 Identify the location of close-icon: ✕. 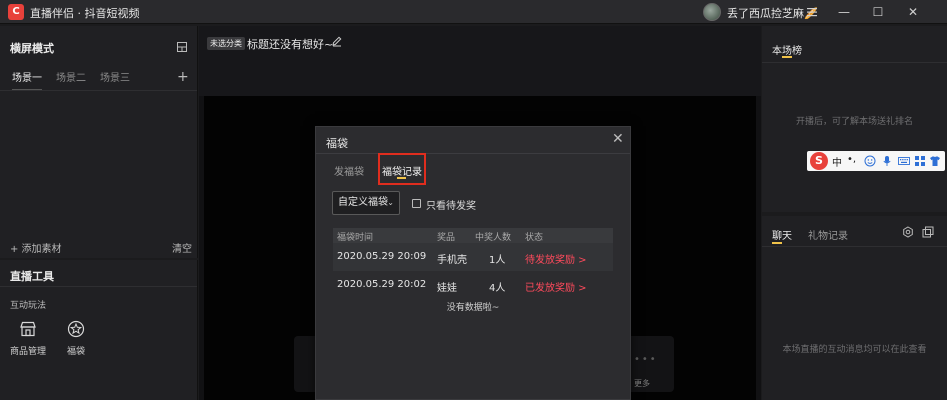
(618, 139).